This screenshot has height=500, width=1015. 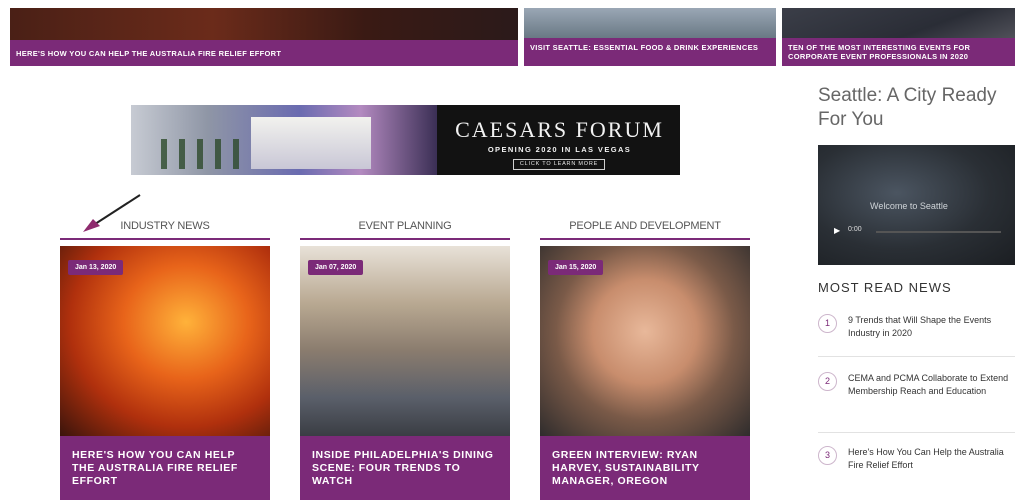 I want to click on date-badge: Jan 15, 2020, so click(x=576, y=267).